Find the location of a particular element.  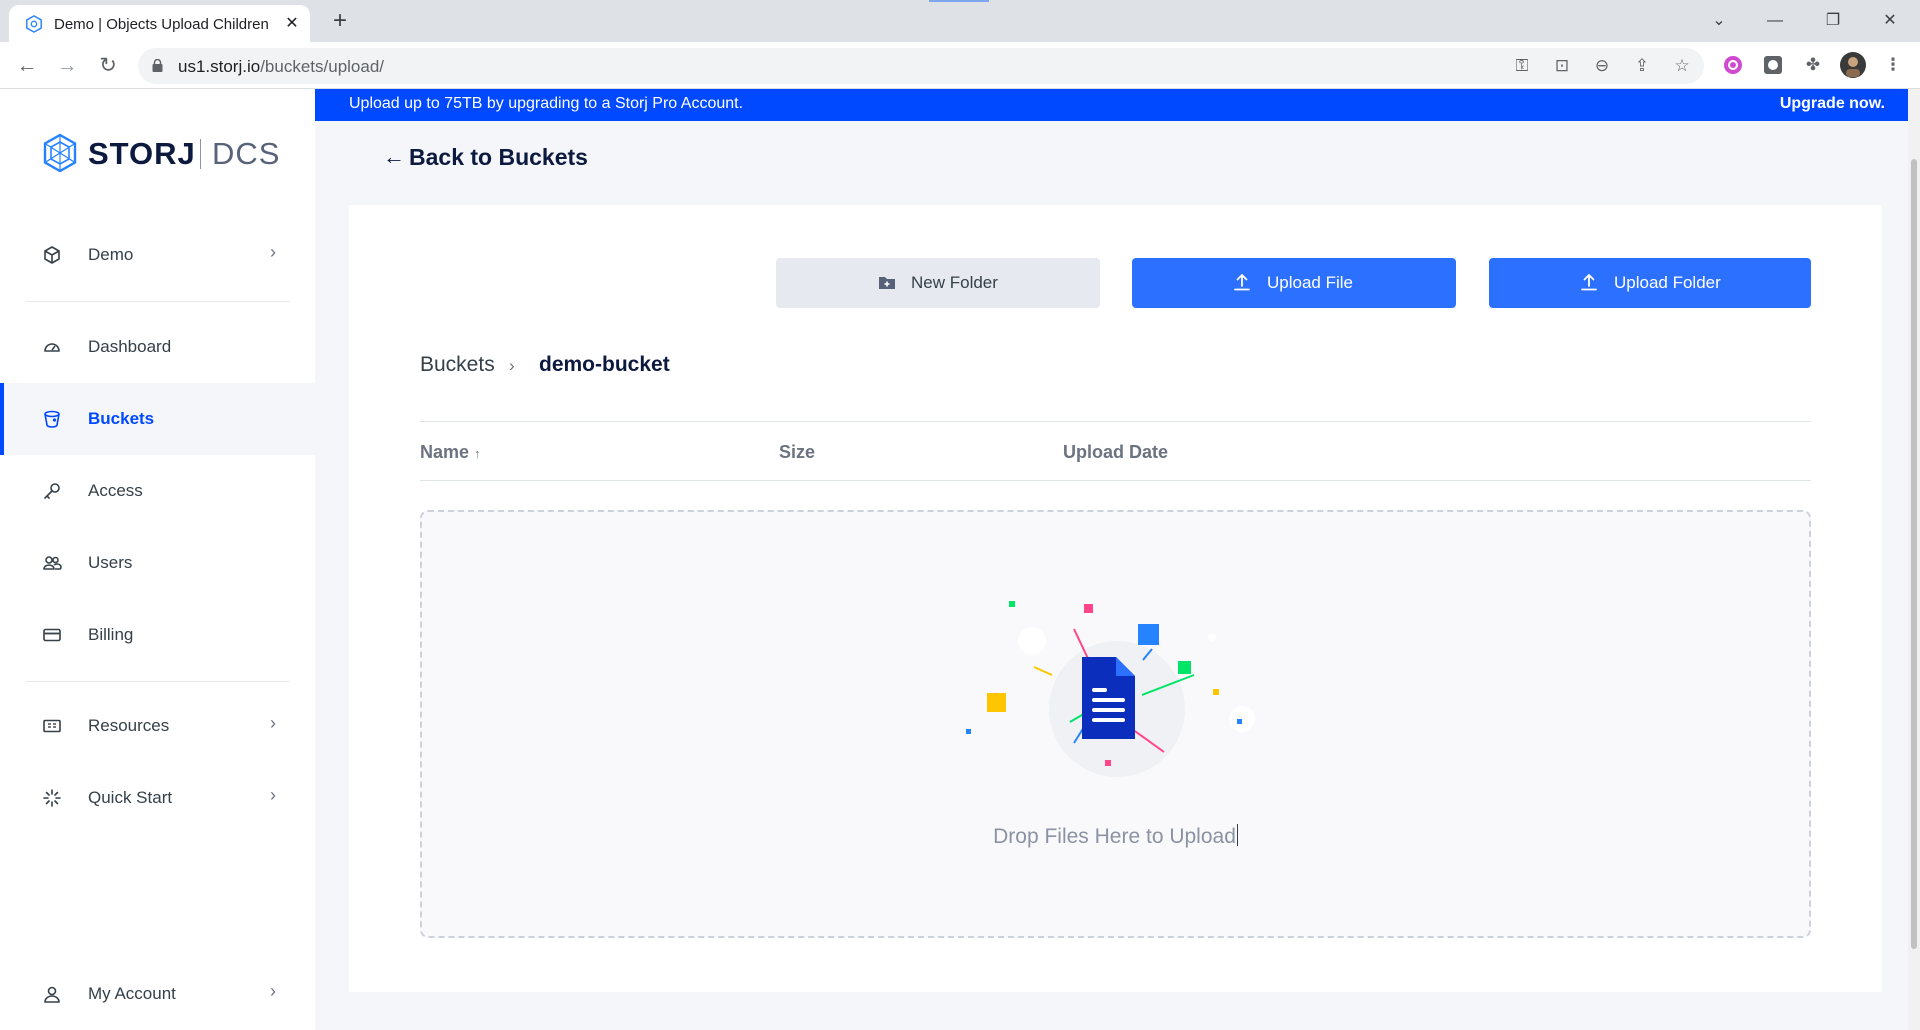

cube-icon is located at coordinates (52, 255).